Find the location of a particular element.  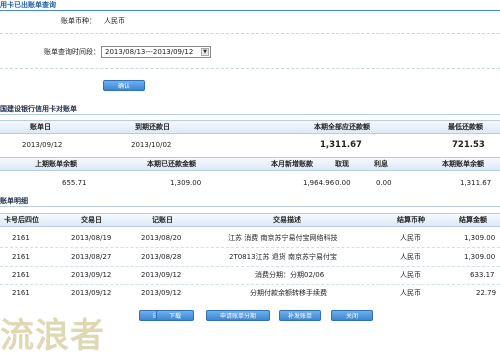

due-date-value: 2013/10/02 is located at coordinates (151, 145).